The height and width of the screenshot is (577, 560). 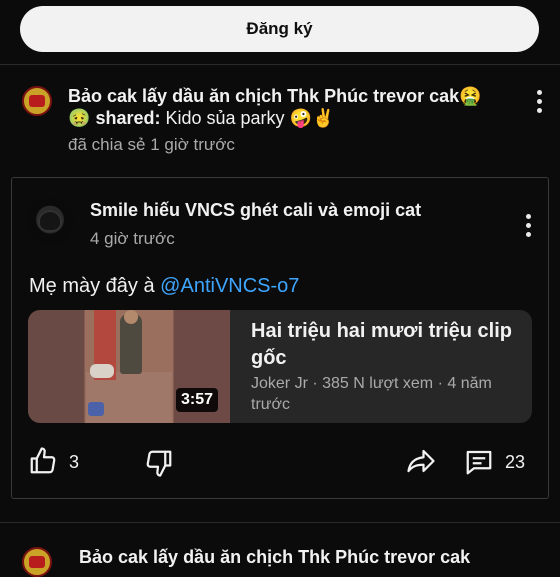 What do you see at coordinates (383, 345) in the screenshot?
I see `video-title: Hai triệu hai mươi triệu clip gốc` at bounding box center [383, 345].